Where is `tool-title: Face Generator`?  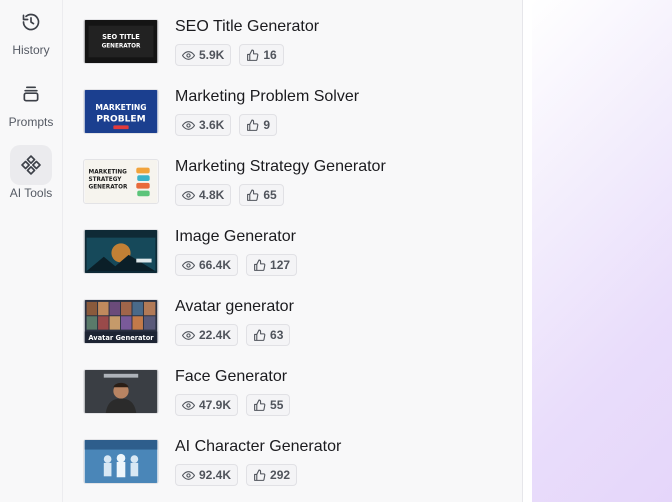
tool-title: Face Generator is located at coordinates (231, 376).